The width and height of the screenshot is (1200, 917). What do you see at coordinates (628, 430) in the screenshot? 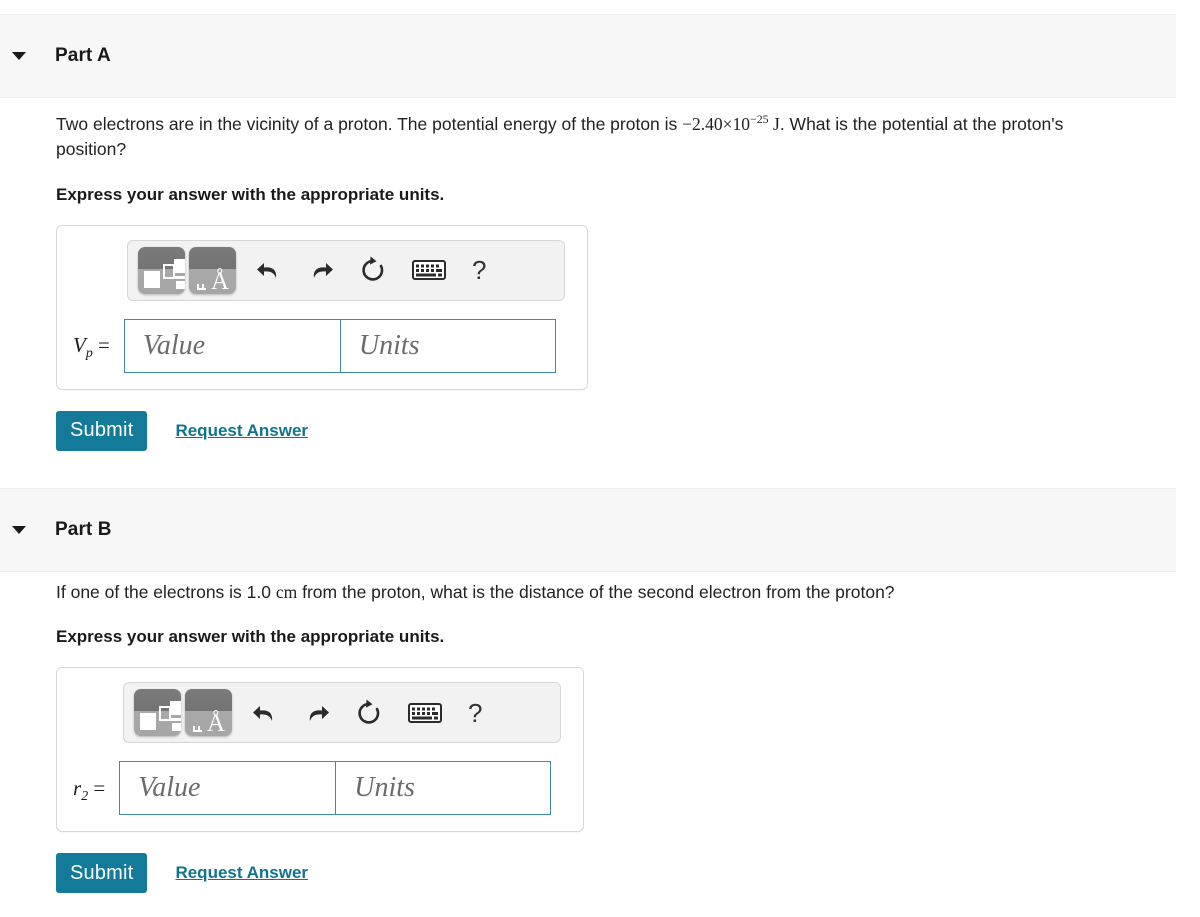
I see `actions-a: Submit Request Answer` at bounding box center [628, 430].